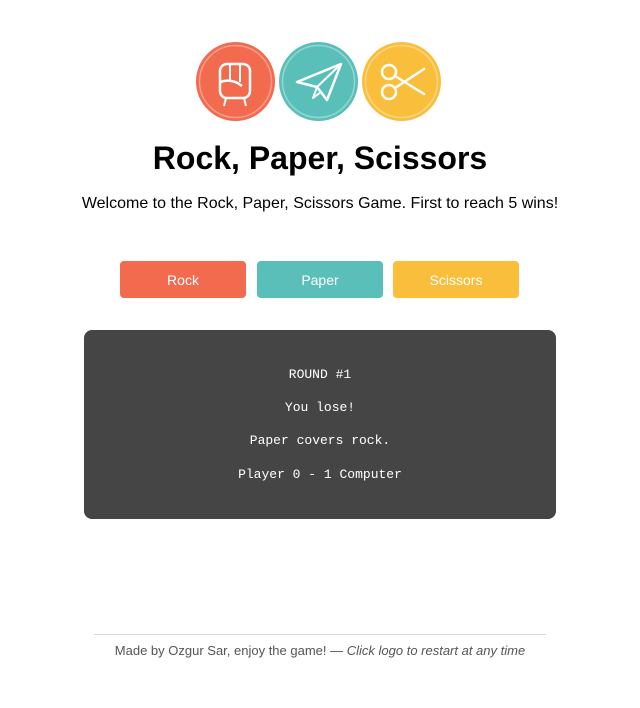 The height and width of the screenshot is (708, 640). I want to click on page-title: Rock, Paper, Scissors, so click(320, 158).